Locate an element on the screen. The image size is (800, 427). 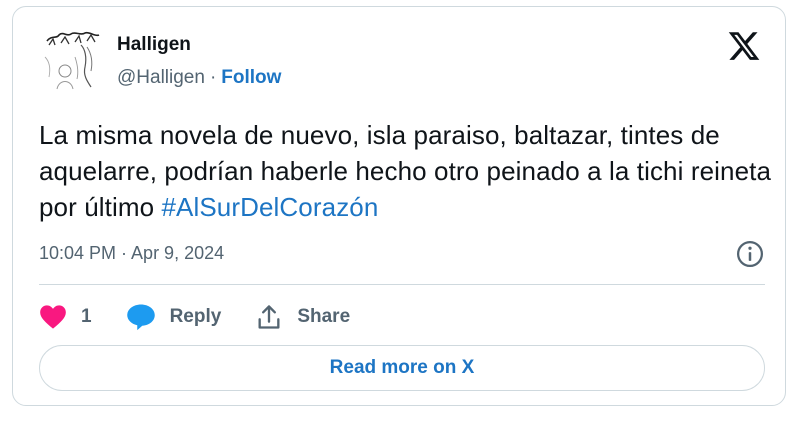
divider is located at coordinates (402, 284).